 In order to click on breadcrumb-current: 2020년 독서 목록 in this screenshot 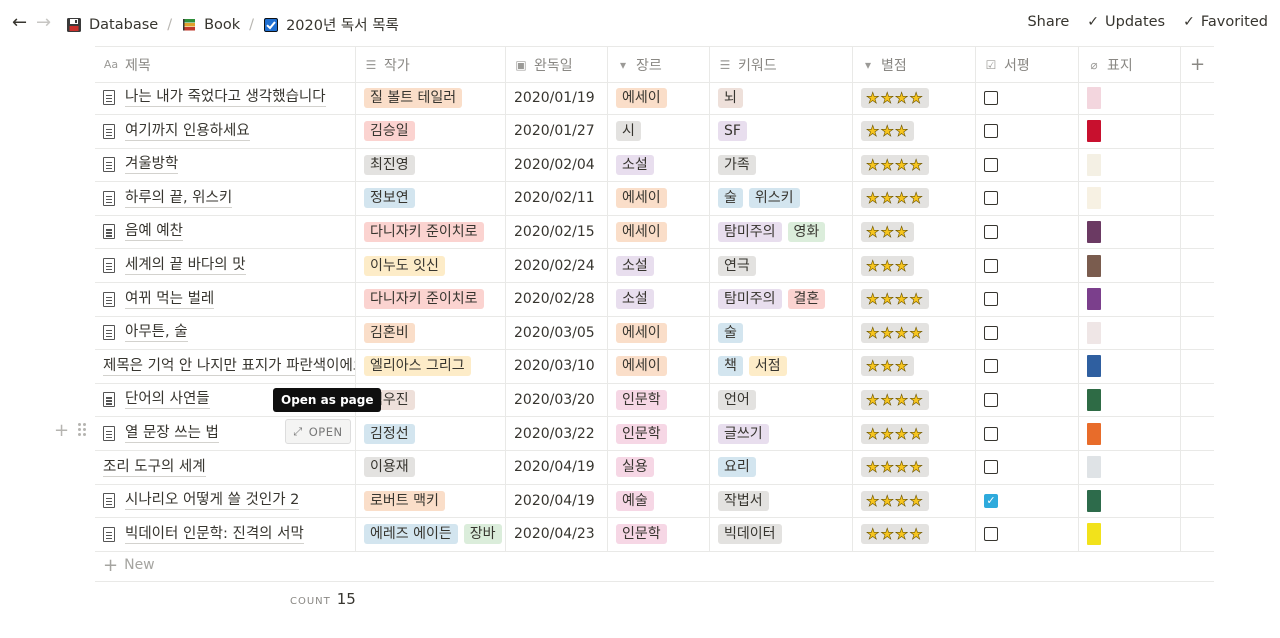, I will do `click(331, 24)`.